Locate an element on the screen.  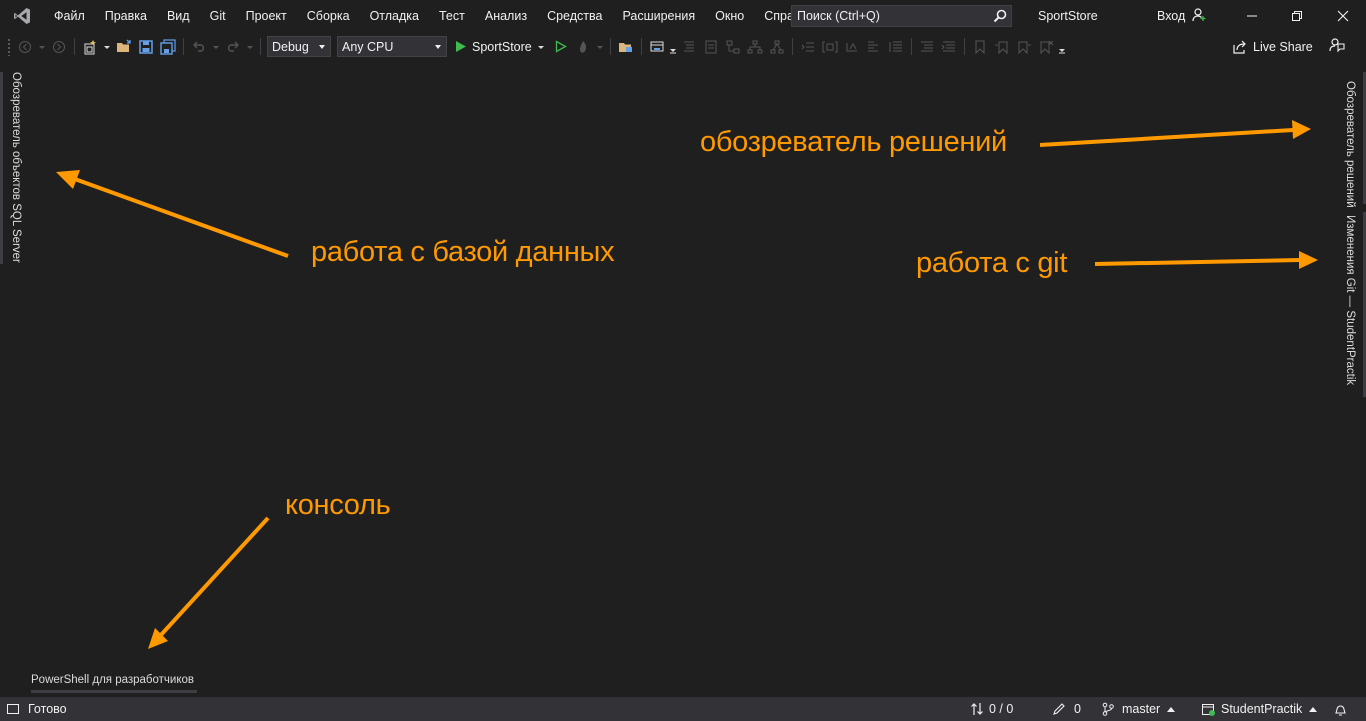
start-debugging-button: SportStore is located at coordinates (500, 47).